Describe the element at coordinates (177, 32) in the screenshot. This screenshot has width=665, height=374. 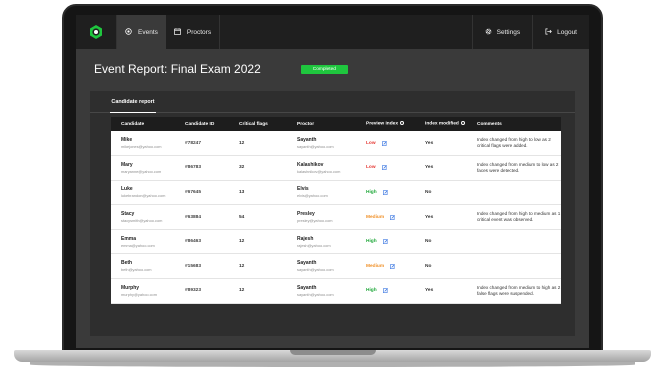
I see `calendar-icon` at that location.